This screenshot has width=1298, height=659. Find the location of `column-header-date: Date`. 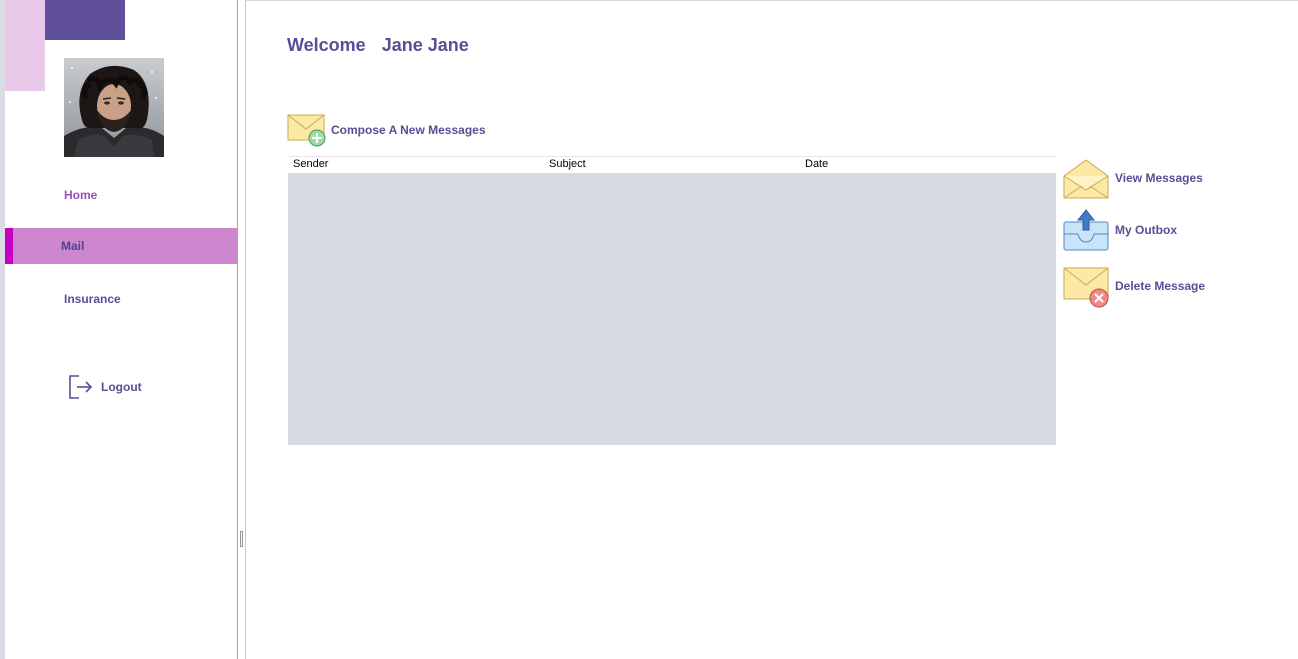

column-header-date: Date is located at coordinates (816, 164).